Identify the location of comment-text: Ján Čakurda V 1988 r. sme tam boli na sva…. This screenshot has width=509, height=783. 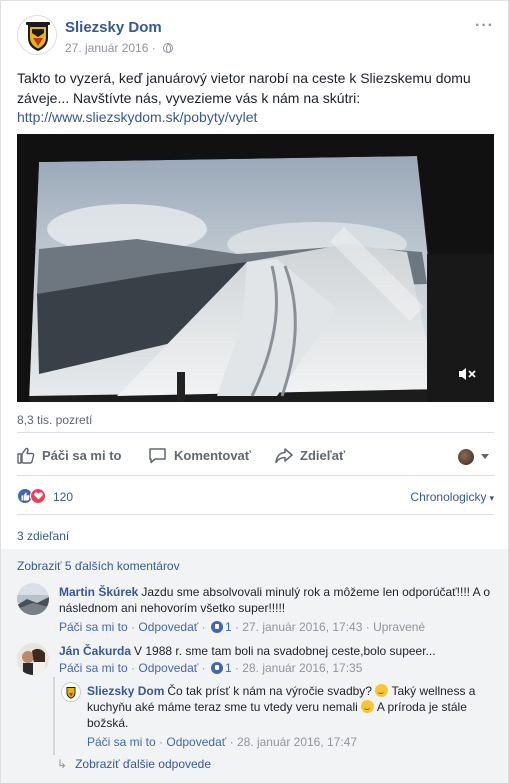
(276, 651).